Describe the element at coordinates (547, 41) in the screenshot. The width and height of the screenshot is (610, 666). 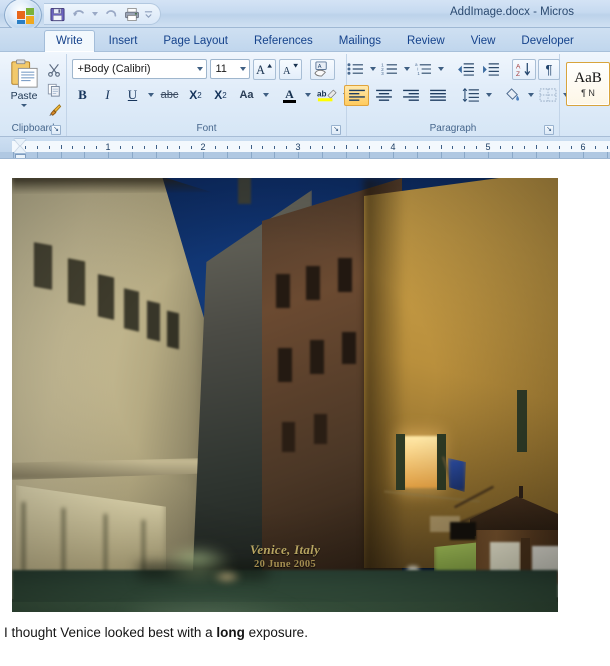
I see `tab-developer: Developer` at that location.